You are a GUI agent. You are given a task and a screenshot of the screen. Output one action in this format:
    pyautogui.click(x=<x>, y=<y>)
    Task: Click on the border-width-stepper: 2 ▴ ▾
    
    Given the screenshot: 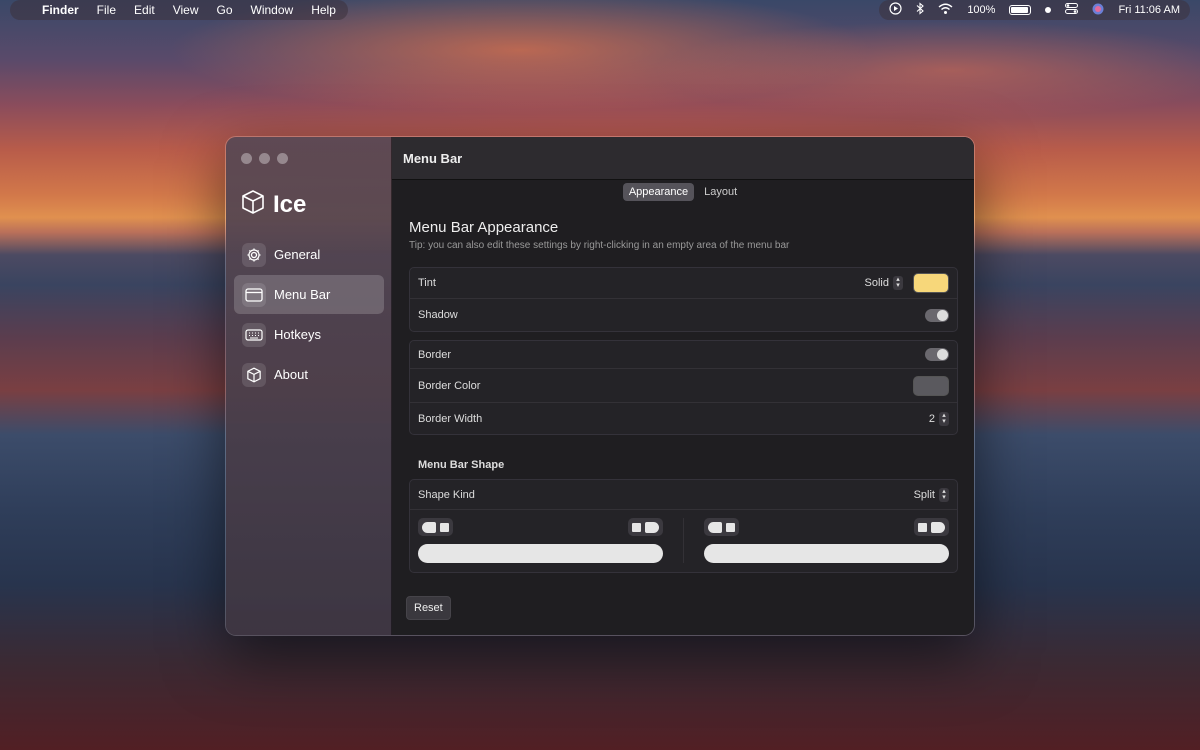 What is the action you would take?
    pyautogui.click(x=938, y=418)
    